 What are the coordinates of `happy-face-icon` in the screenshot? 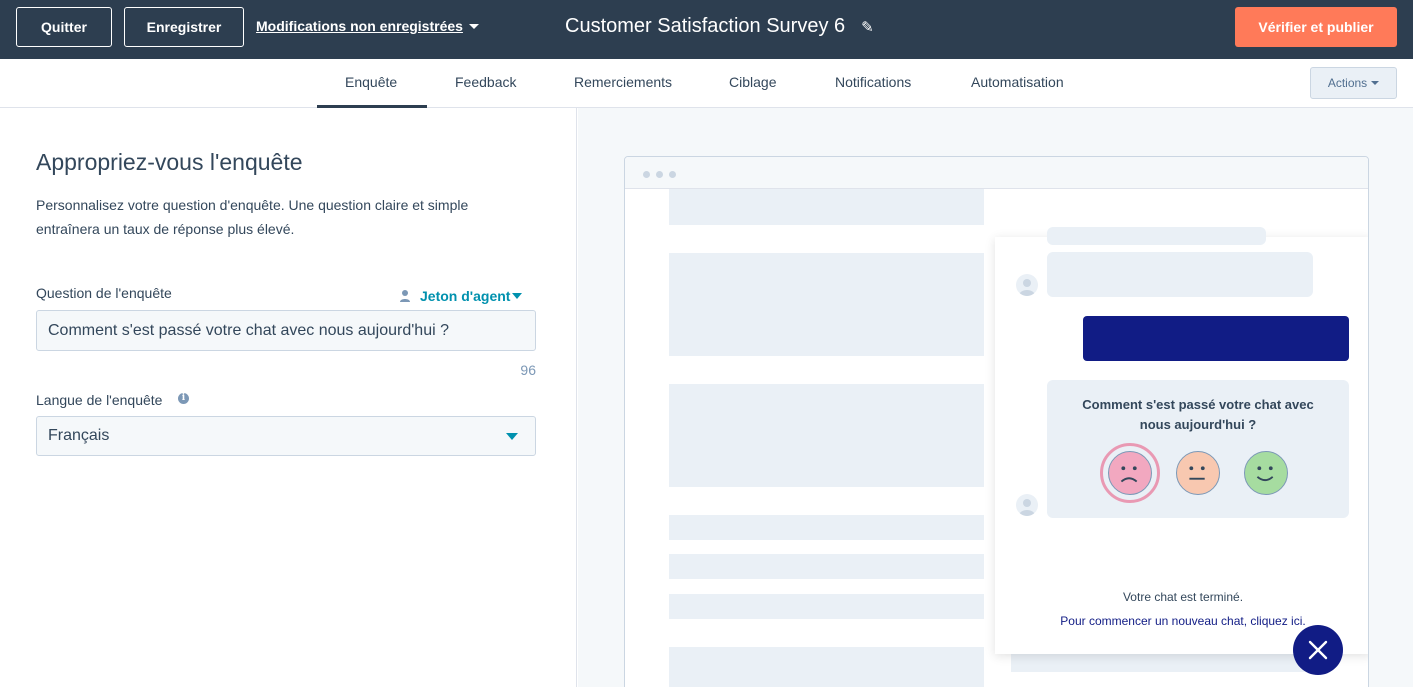 It's located at (1266, 473).